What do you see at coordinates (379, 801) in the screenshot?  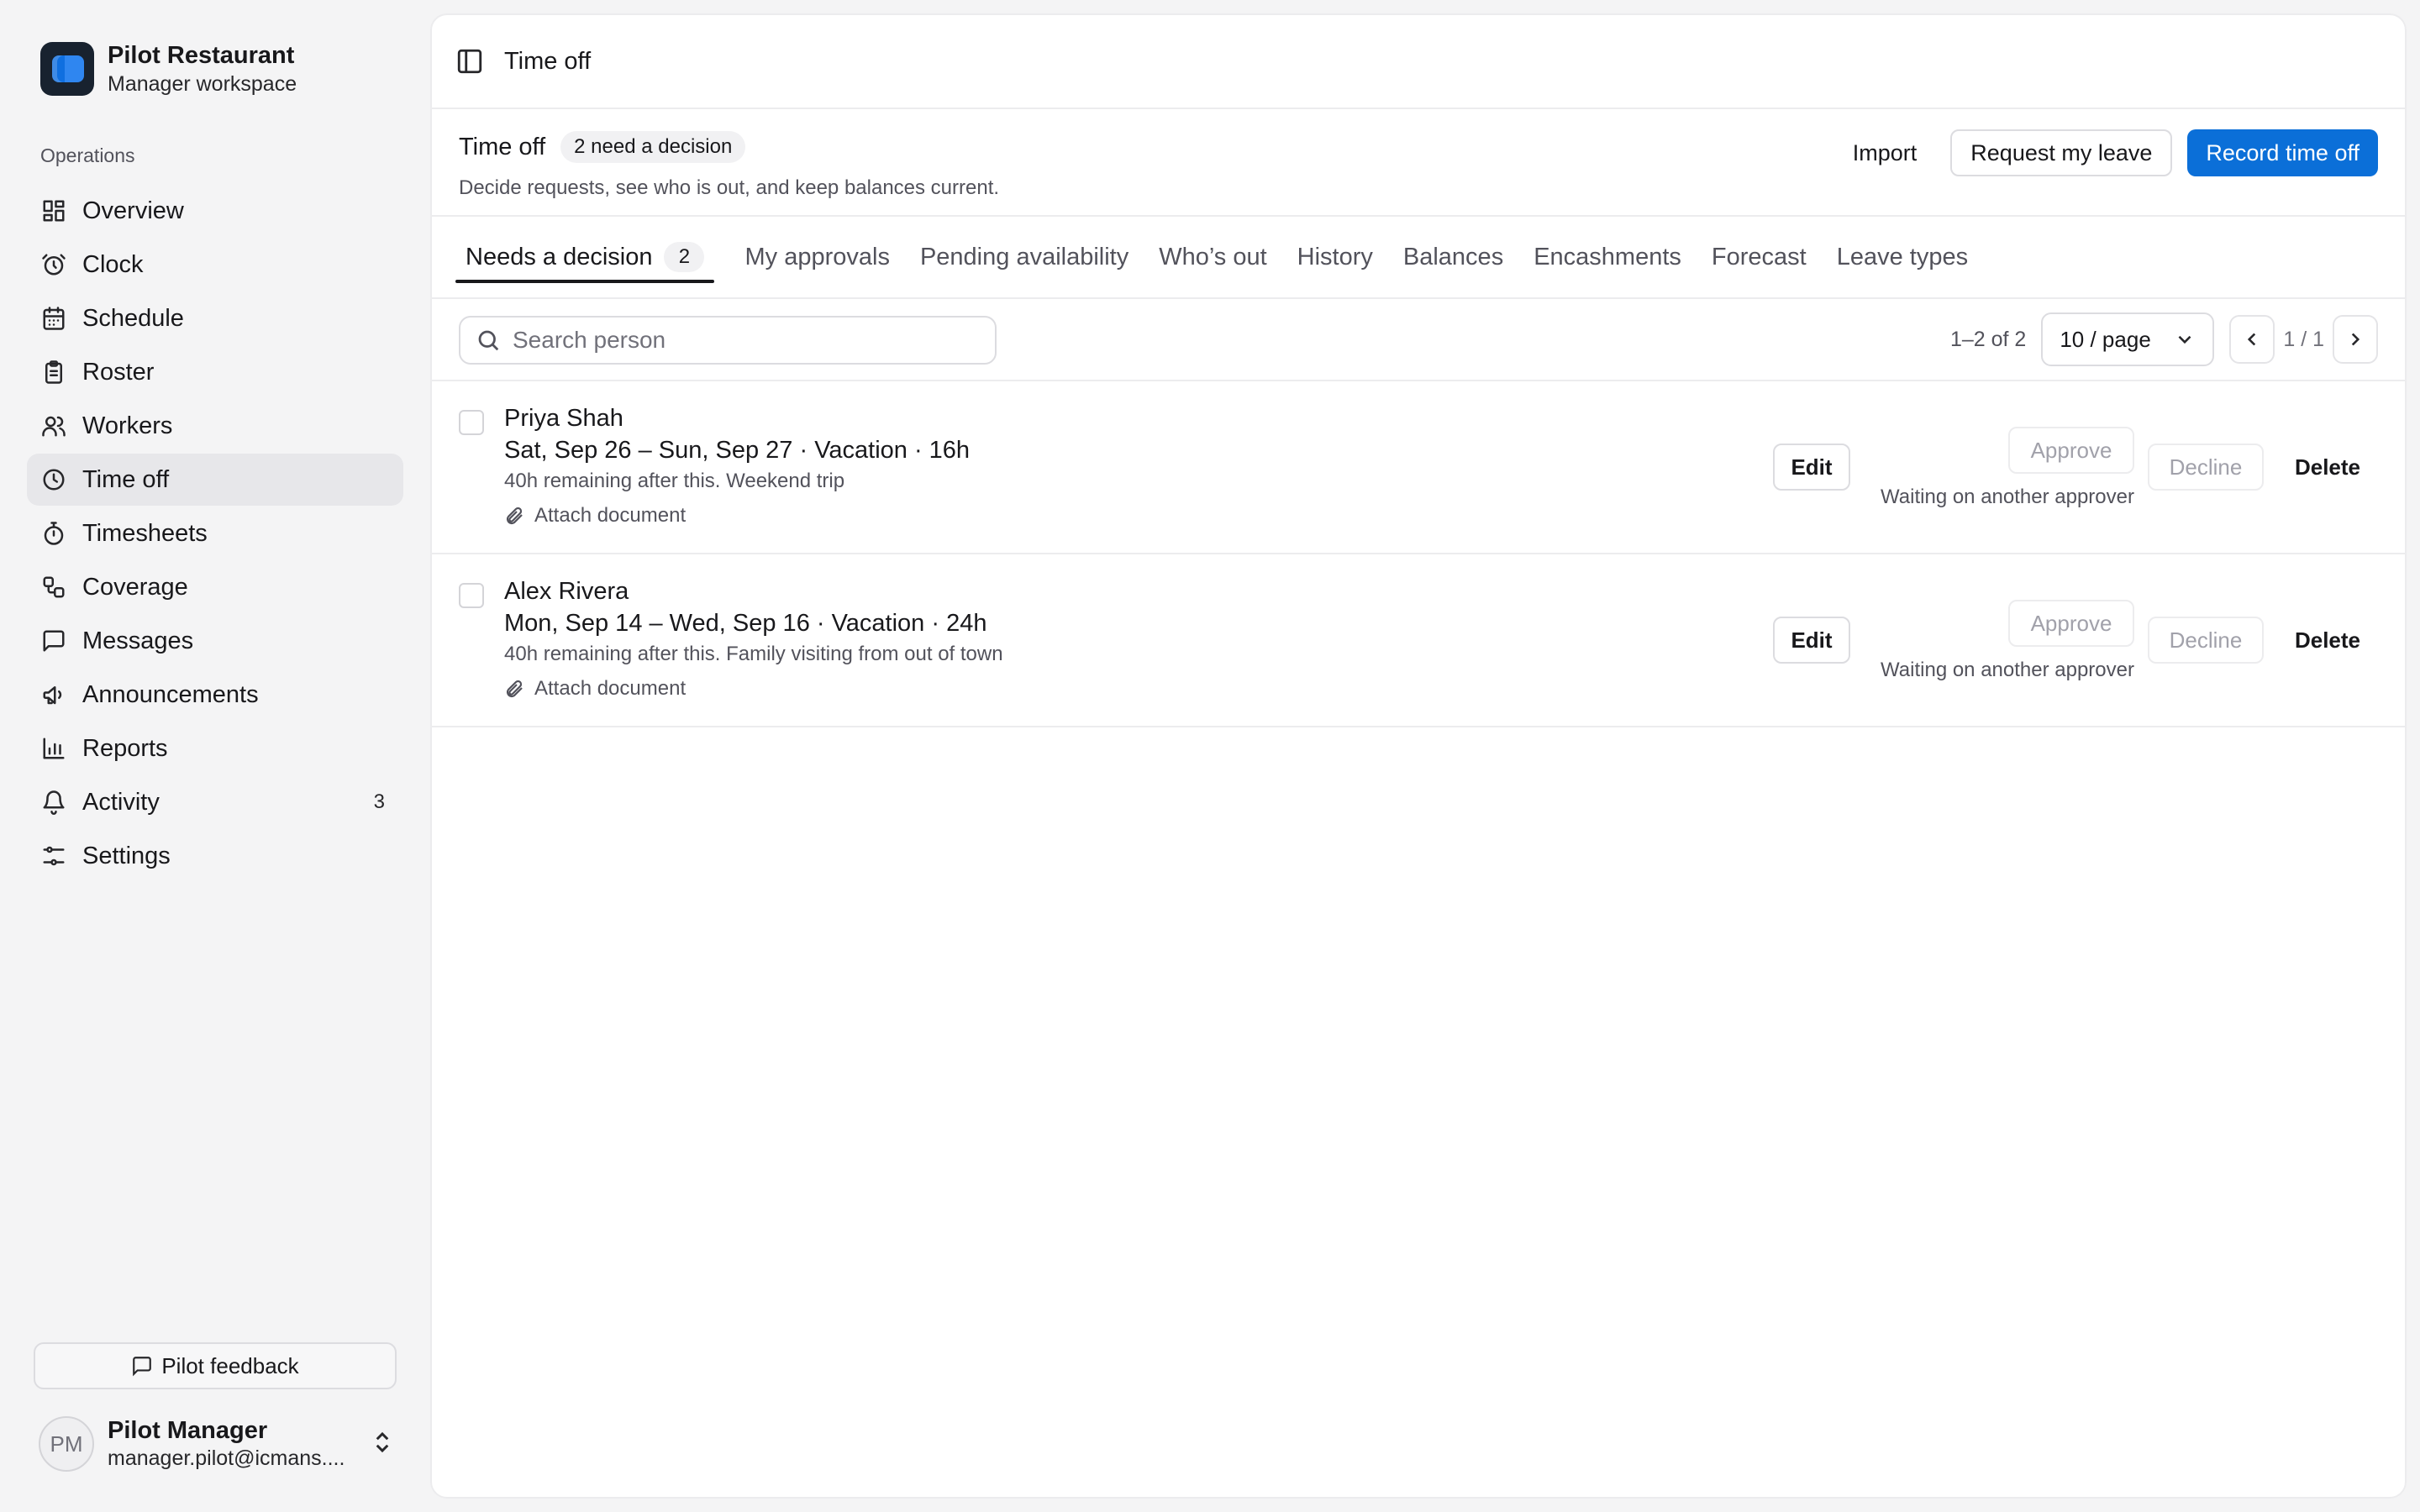 I see `activity-count-badge: 3` at bounding box center [379, 801].